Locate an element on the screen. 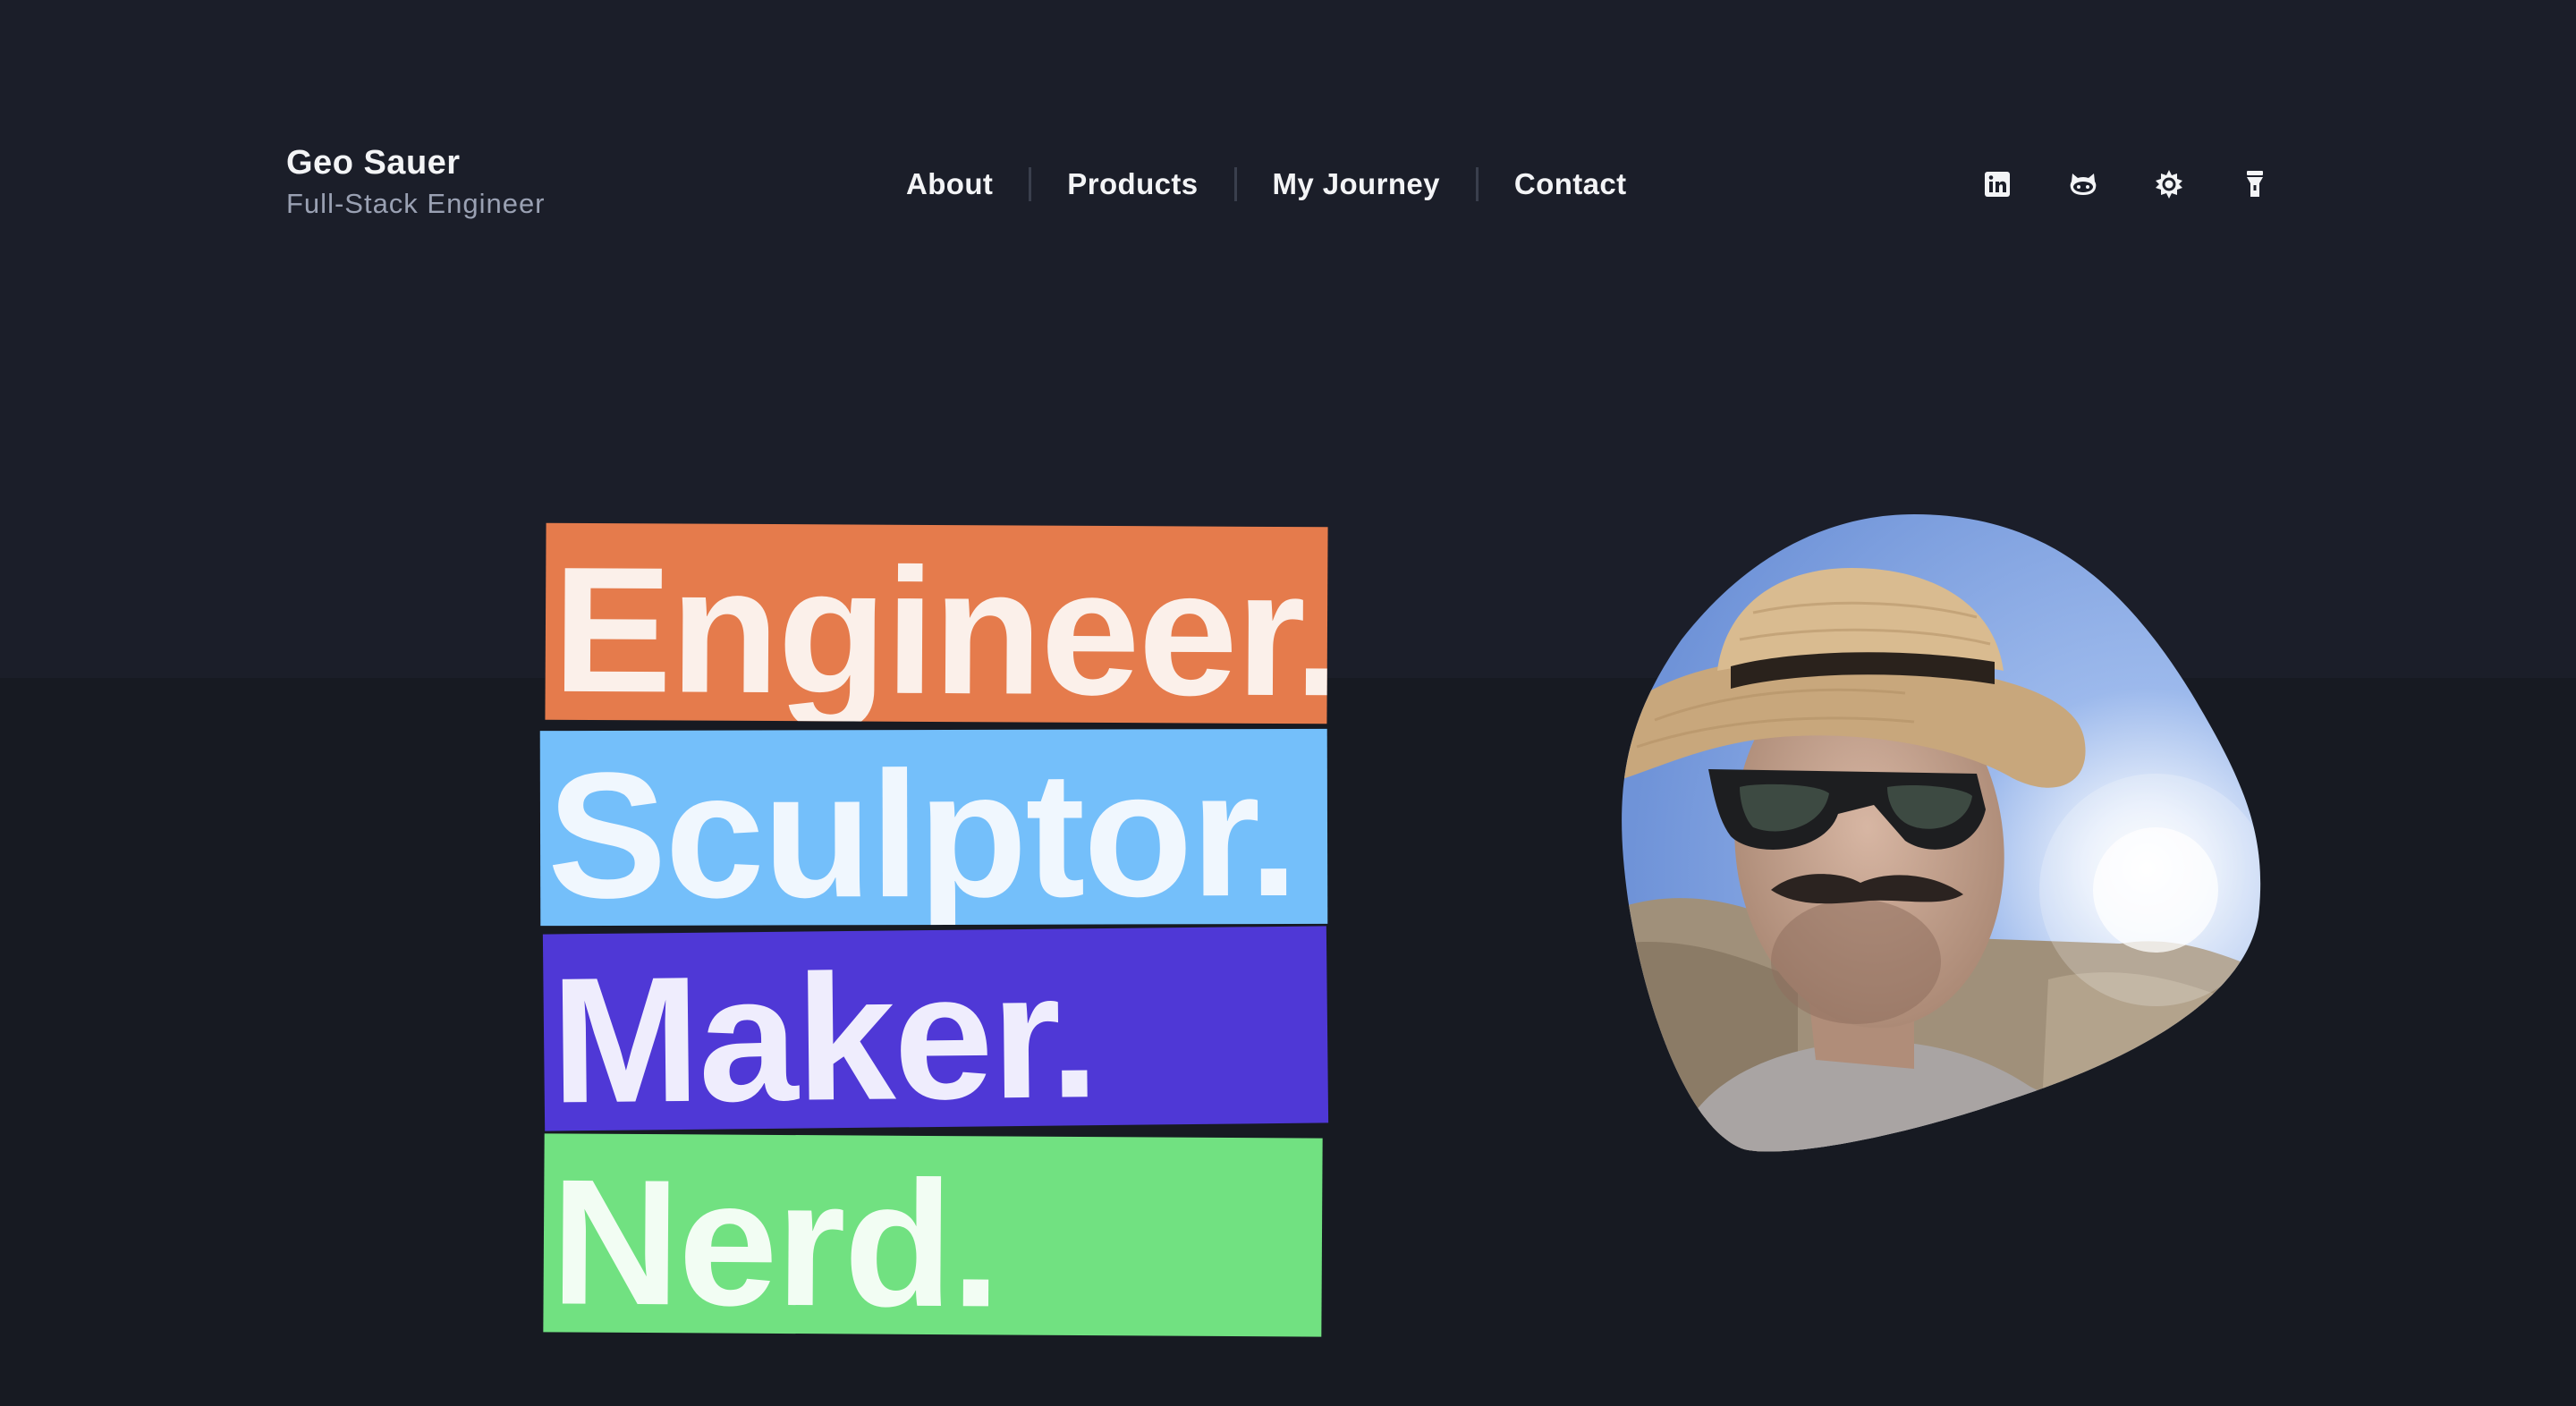  hero-word-maker: Maker. is located at coordinates (935, 1029).